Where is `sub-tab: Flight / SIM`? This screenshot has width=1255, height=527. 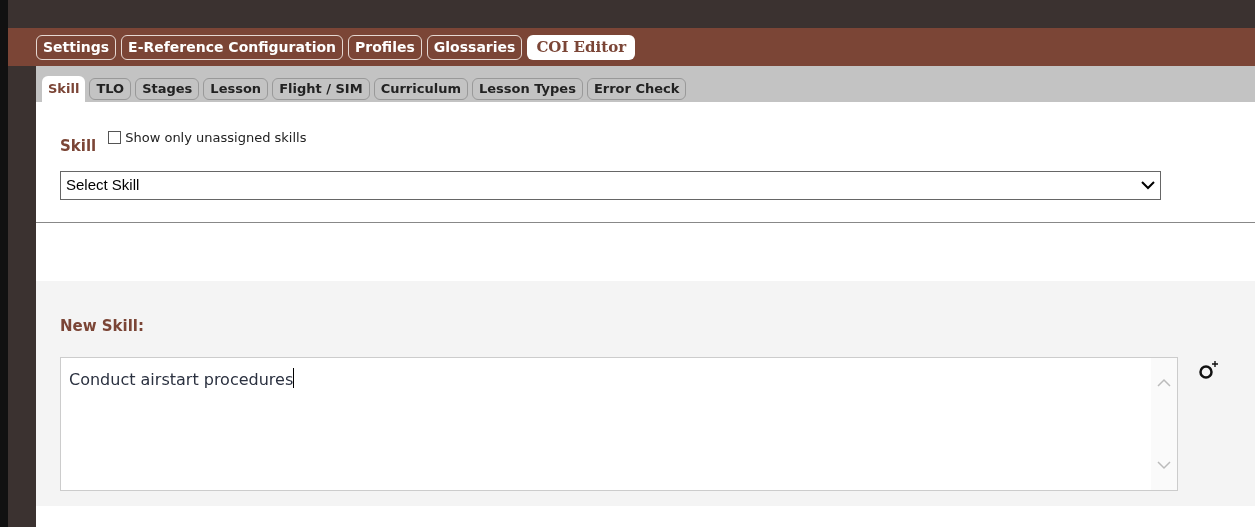 sub-tab: Flight / SIM is located at coordinates (321, 89).